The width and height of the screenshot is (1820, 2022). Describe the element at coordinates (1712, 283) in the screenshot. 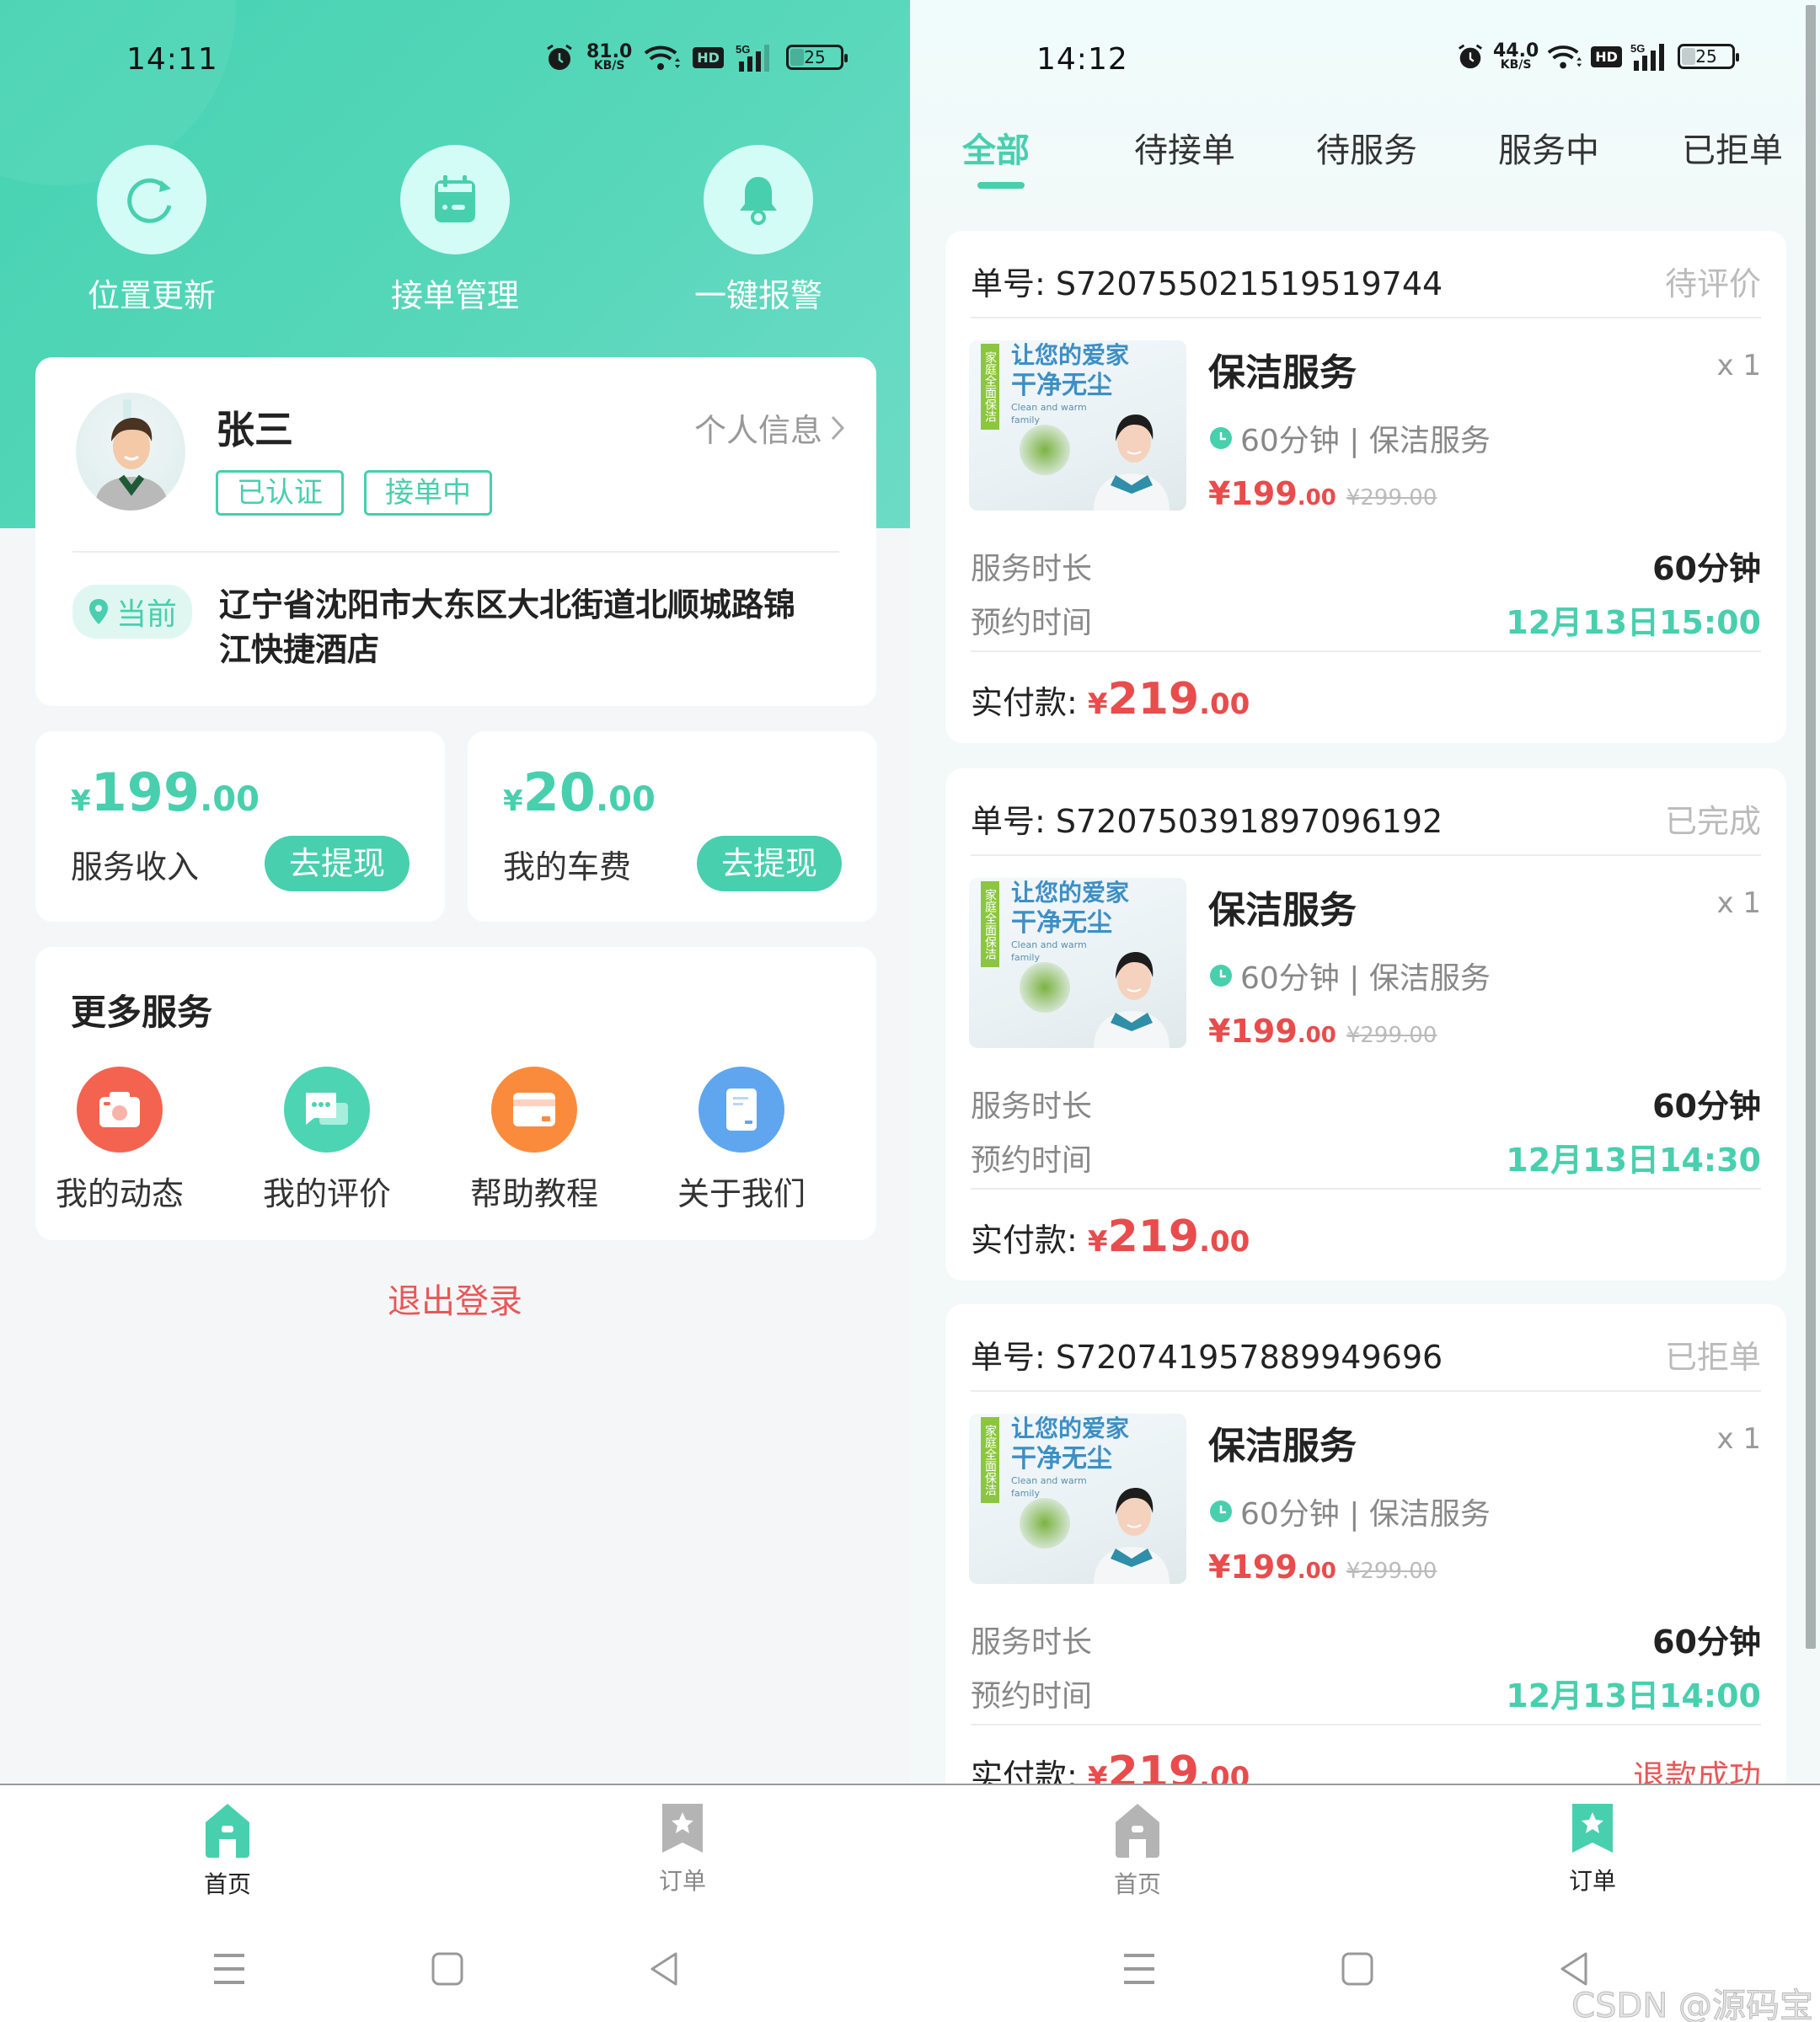

I see `order-status: 待评价` at that location.